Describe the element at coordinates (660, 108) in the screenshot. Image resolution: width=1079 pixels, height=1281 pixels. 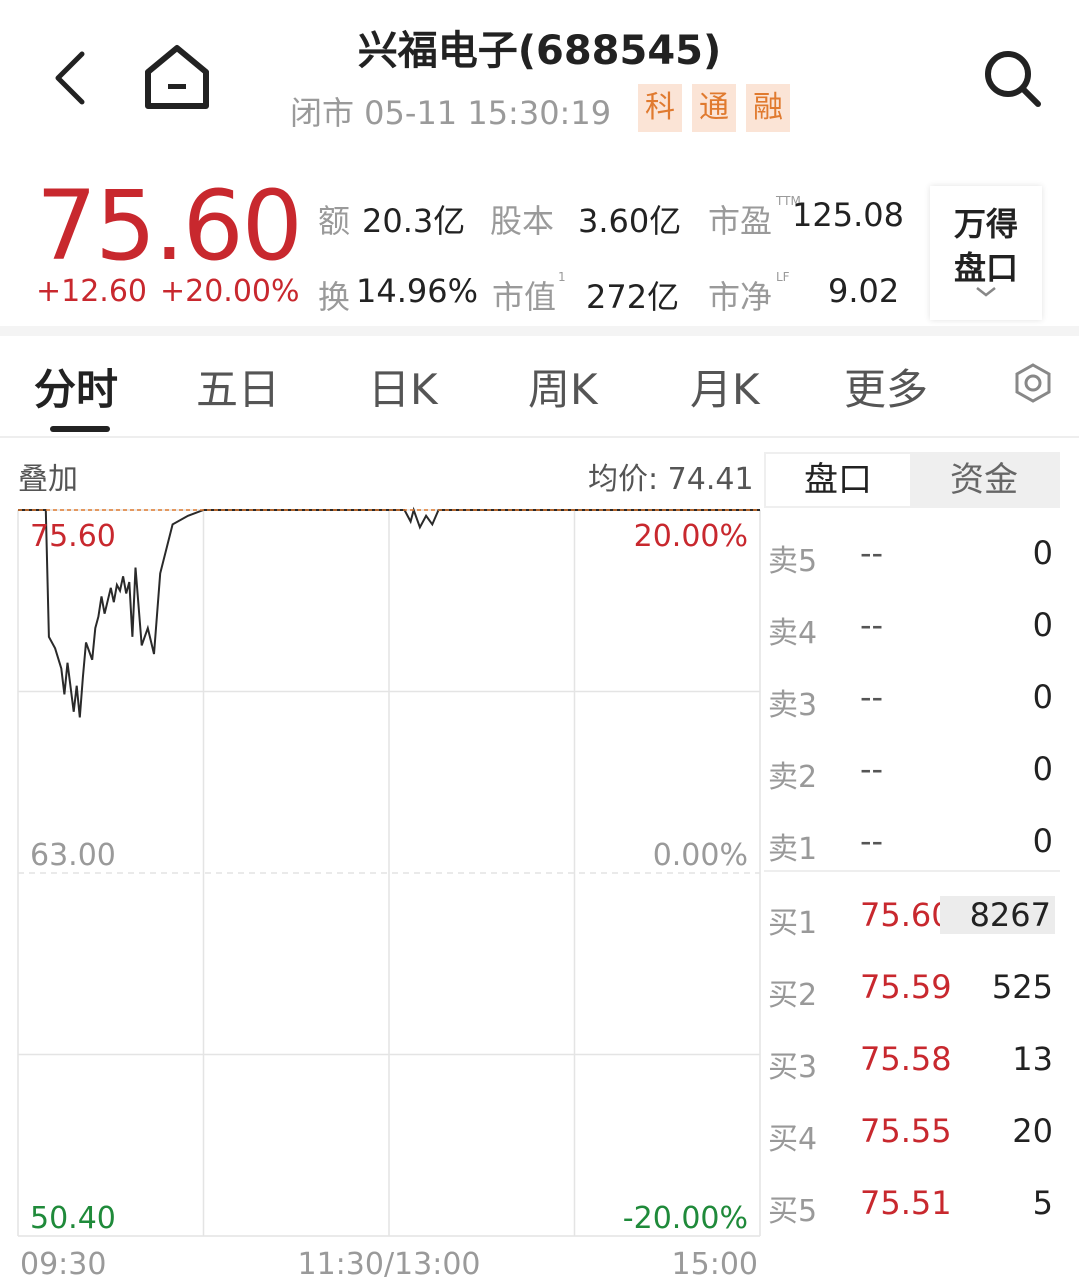
I see `tag-star-market: 科` at that location.